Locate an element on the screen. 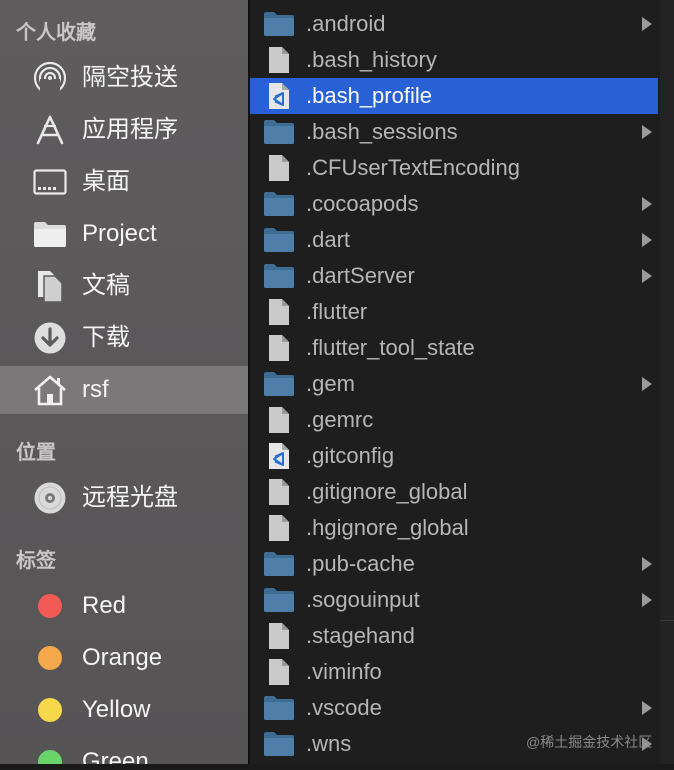 Image resolution: width=674 pixels, height=770 pixels. sidebar-item-label: Project is located at coordinates (119, 233).